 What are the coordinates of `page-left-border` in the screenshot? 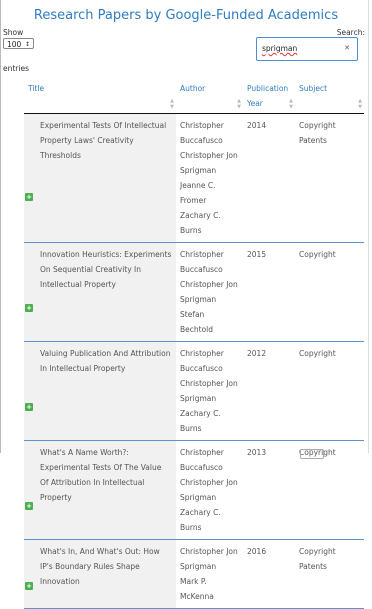 It's located at (0, 226).